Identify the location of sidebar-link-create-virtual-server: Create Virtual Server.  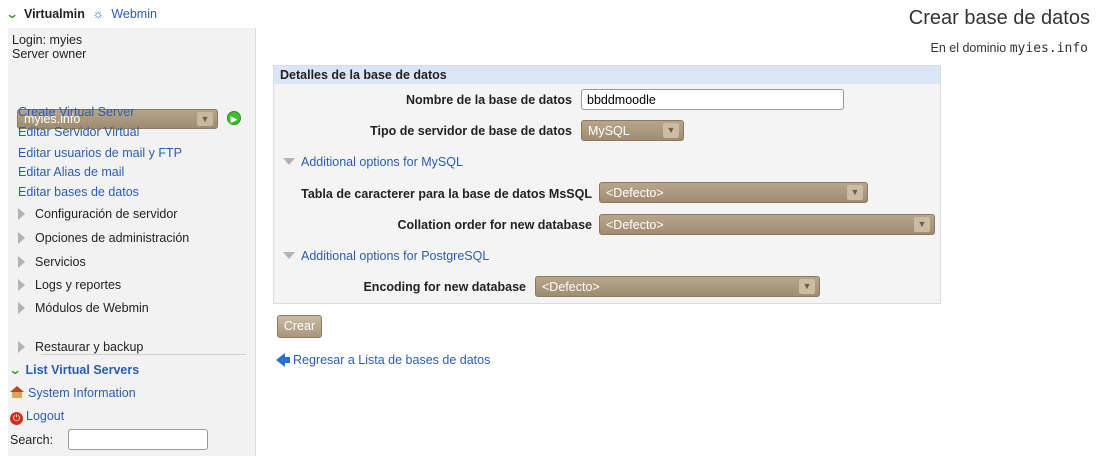
(76, 112).